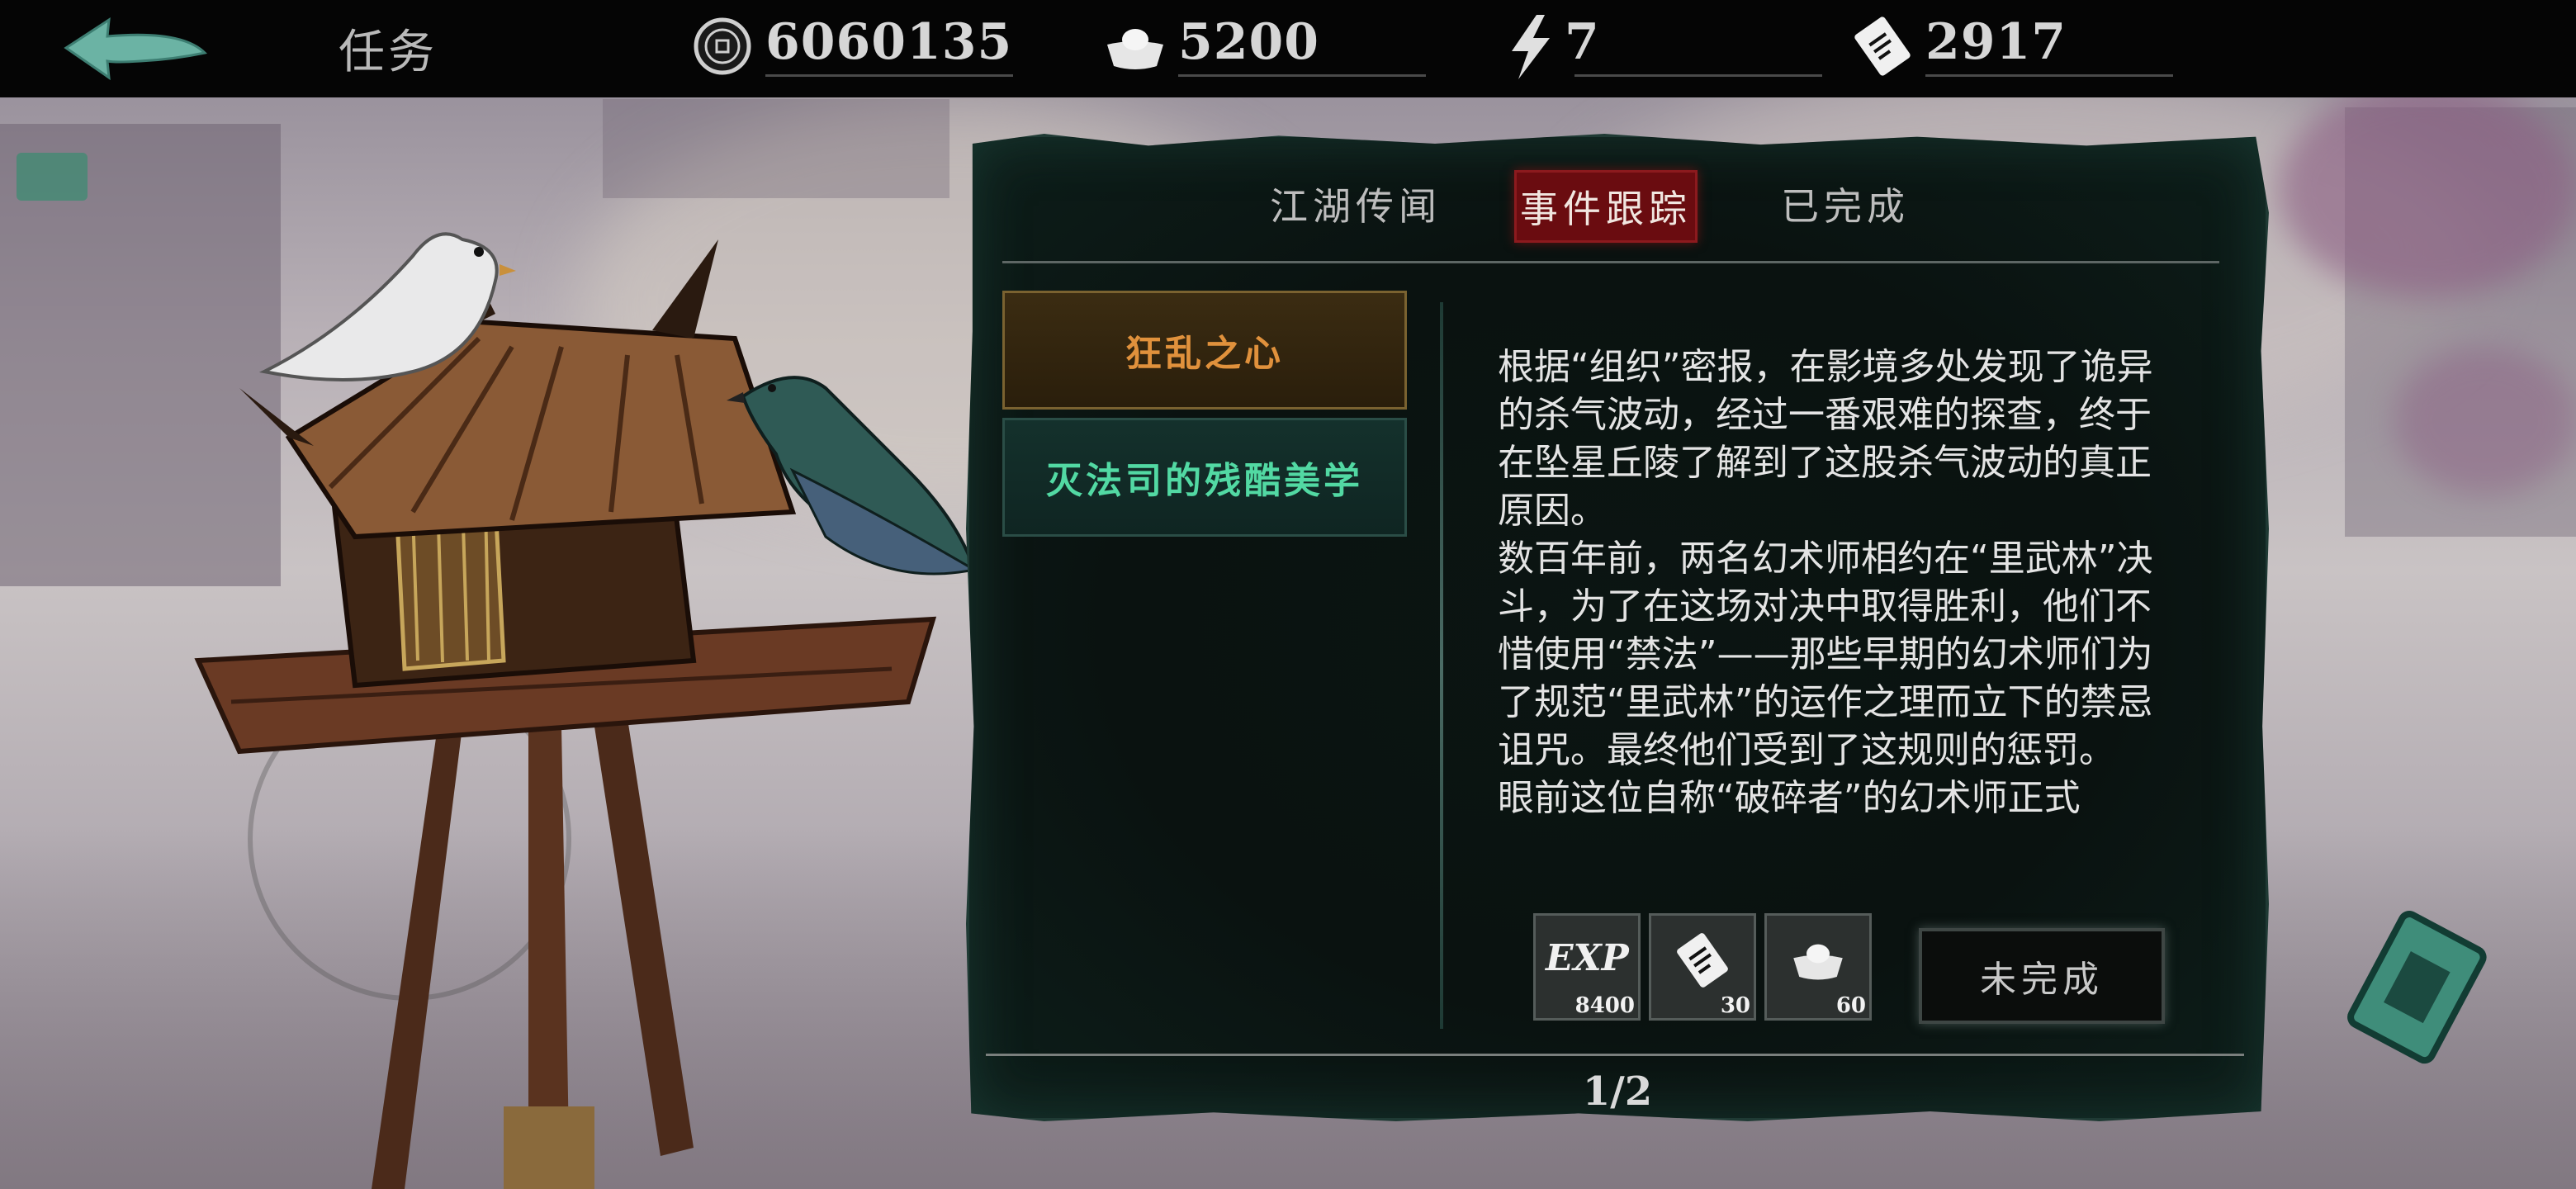  What do you see at coordinates (1204, 477) in the screenshot?
I see `quest-item-cruel-aesthetics: 灭法司的残酷美学` at bounding box center [1204, 477].